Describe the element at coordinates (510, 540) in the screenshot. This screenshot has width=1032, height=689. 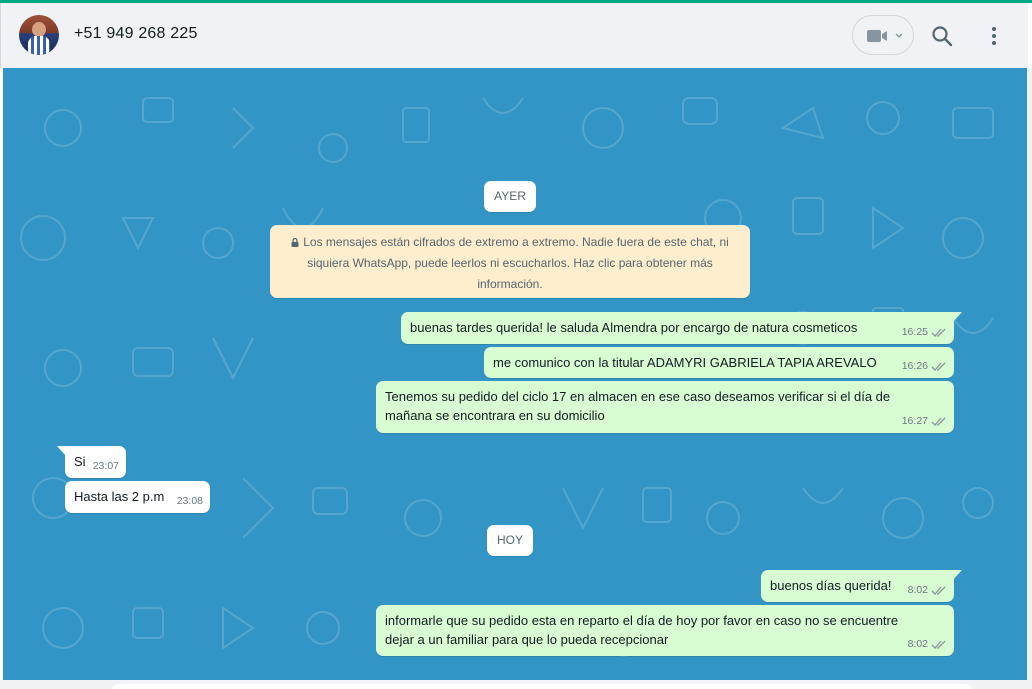
I see `date-divider-today: HOY` at that location.